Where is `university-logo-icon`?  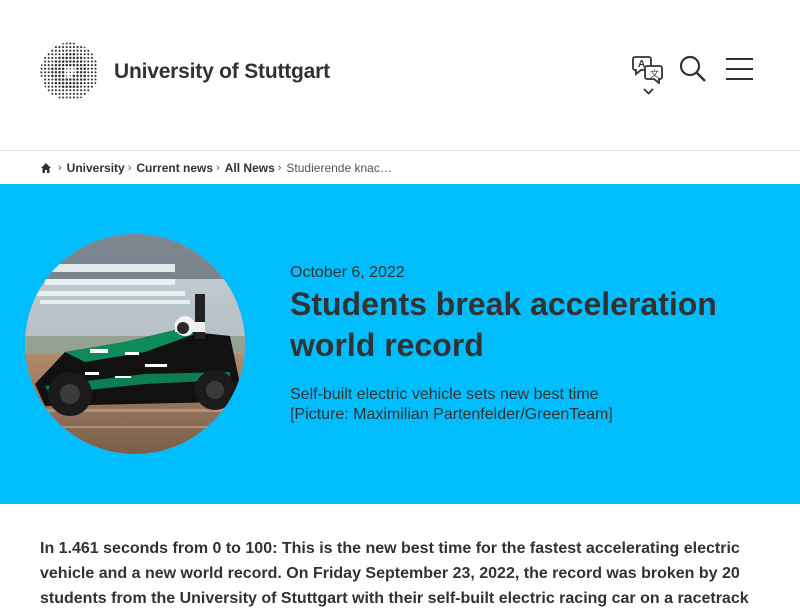
university-logo-icon is located at coordinates (68, 70).